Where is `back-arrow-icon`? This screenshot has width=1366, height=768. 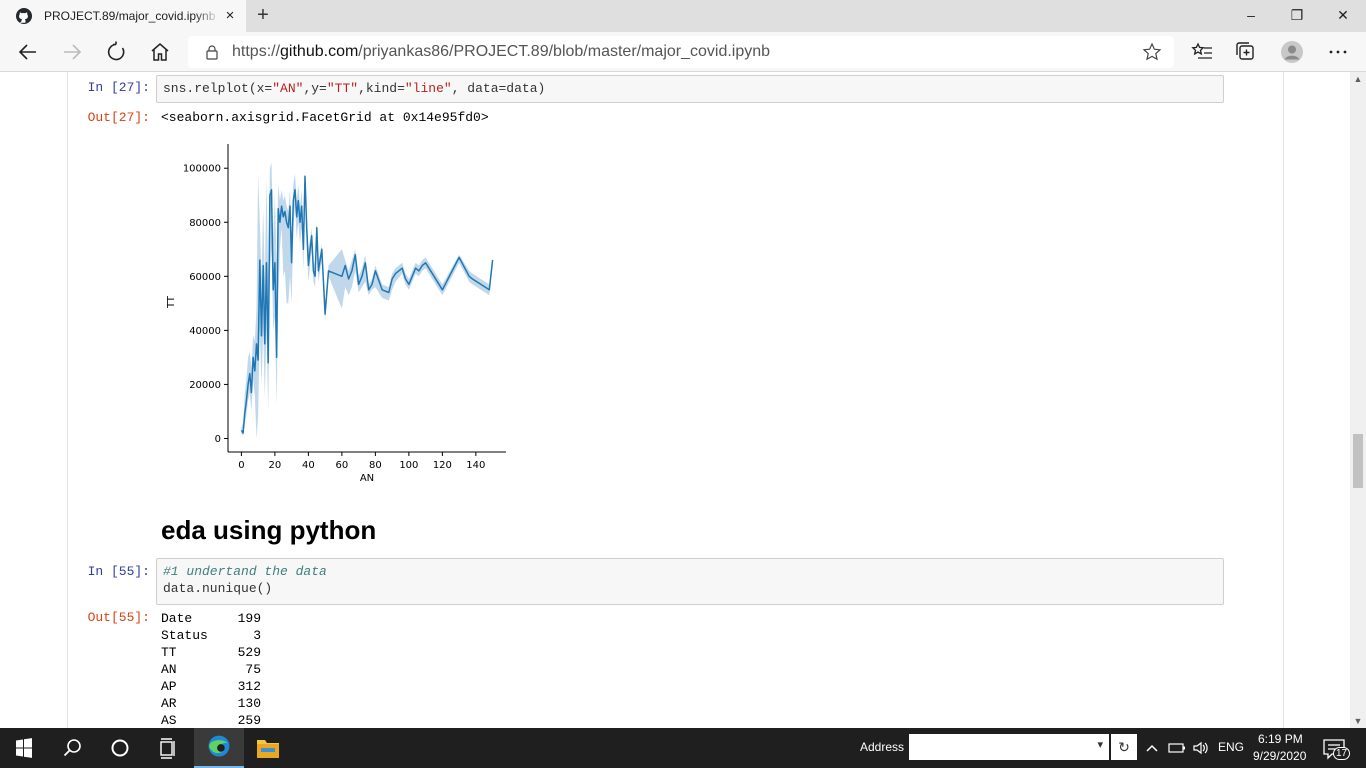
back-arrow-icon is located at coordinates (28, 52).